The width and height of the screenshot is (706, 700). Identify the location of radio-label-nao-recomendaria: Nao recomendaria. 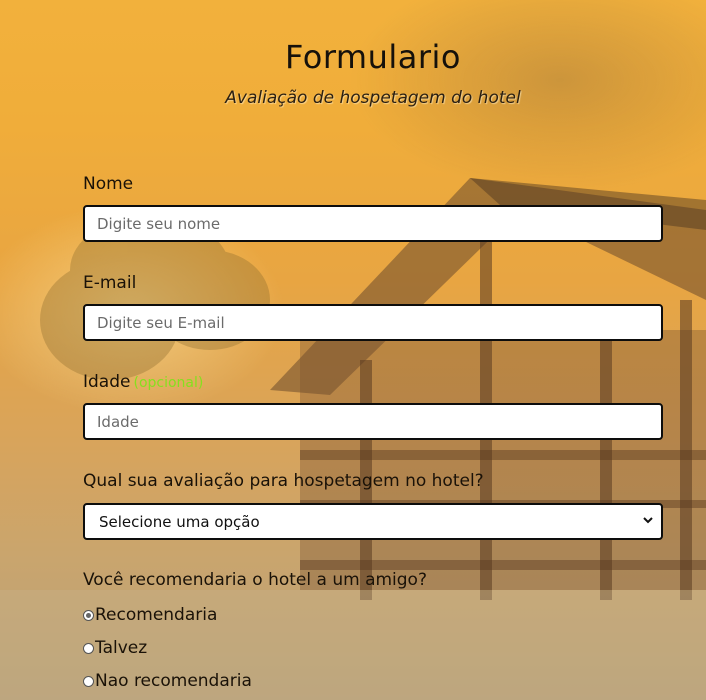
(173, 681).